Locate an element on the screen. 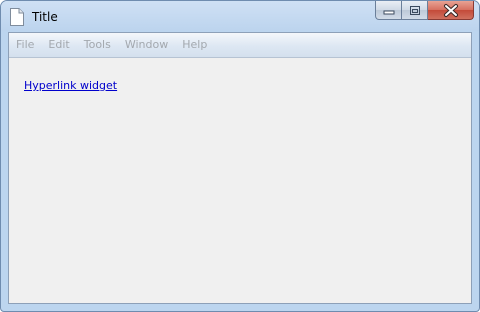 The image size is (480, 312). menu-bar: File Edit Tools Window Help is located at coordinates (240, 45).